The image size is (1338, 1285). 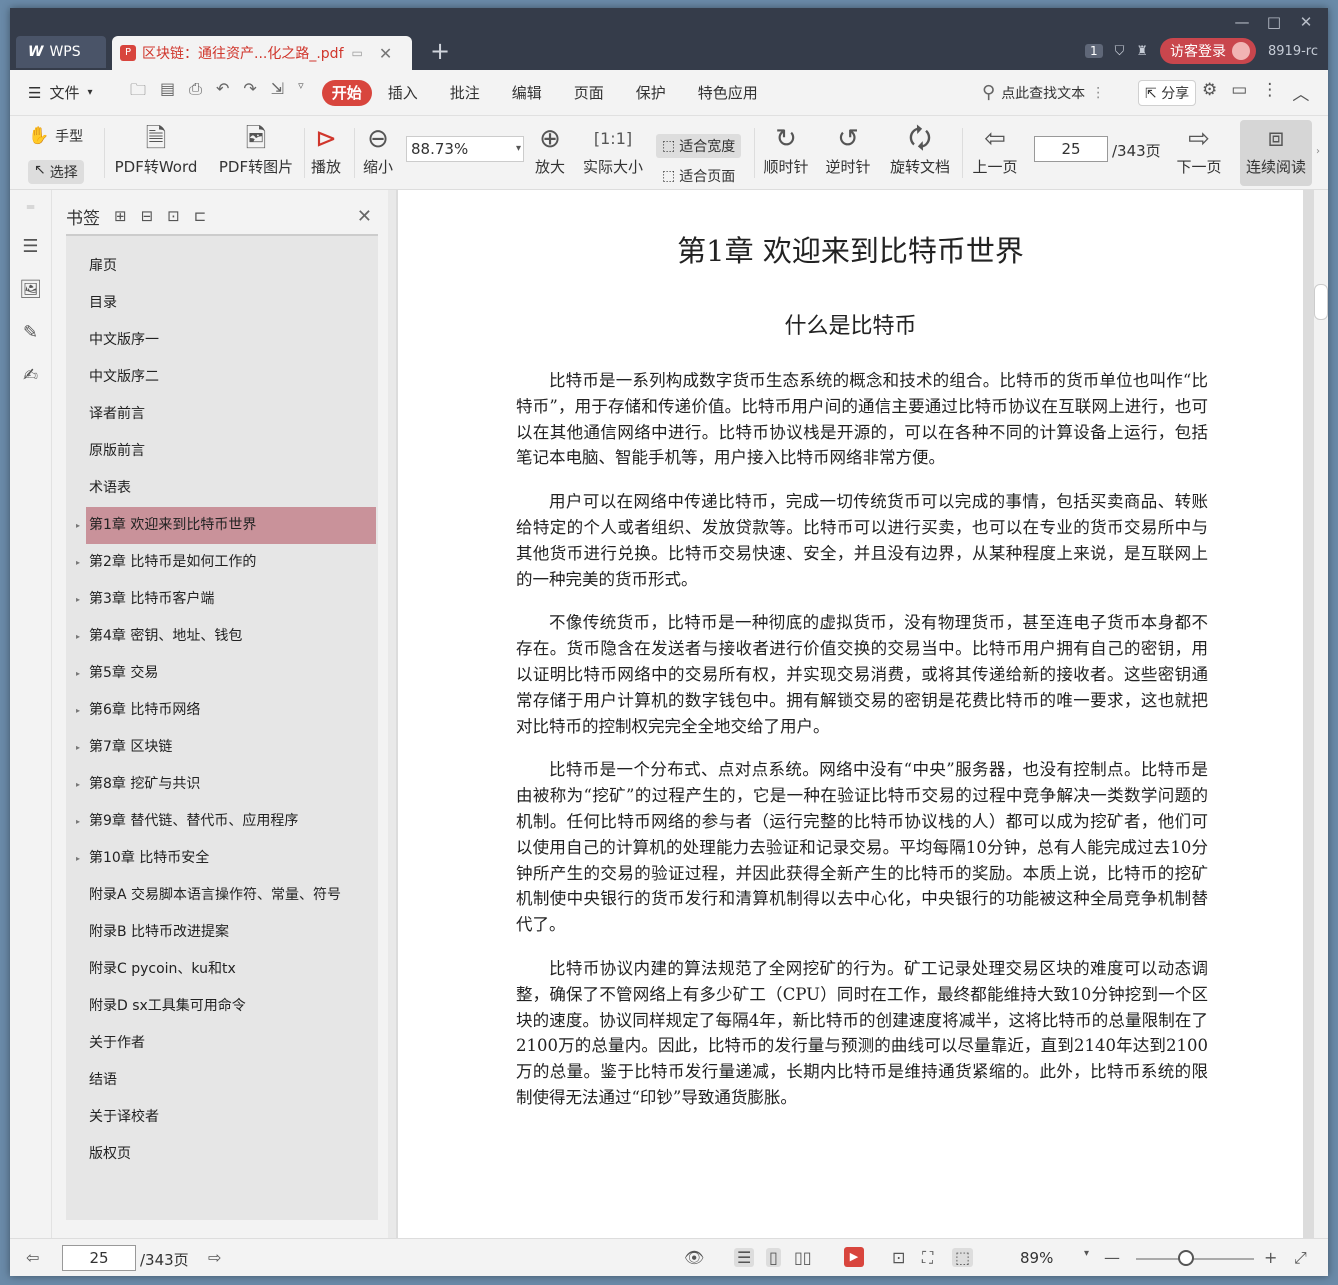 I want to click on redo-icon: ↷, so click(x=249, y=92).